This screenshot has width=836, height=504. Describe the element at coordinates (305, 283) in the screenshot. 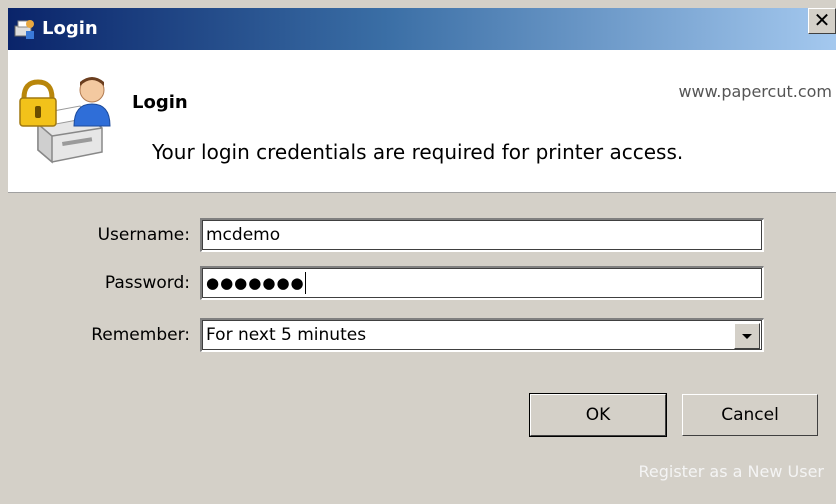

I see `text-caret` at that location.